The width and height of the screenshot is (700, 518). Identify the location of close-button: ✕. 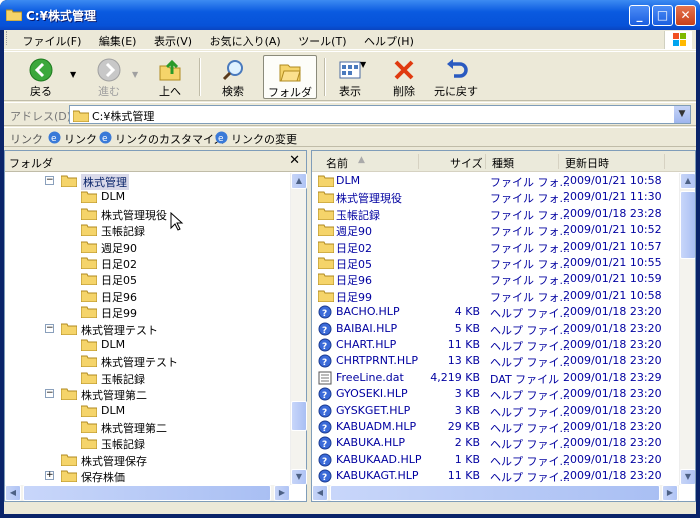
(685, 15).